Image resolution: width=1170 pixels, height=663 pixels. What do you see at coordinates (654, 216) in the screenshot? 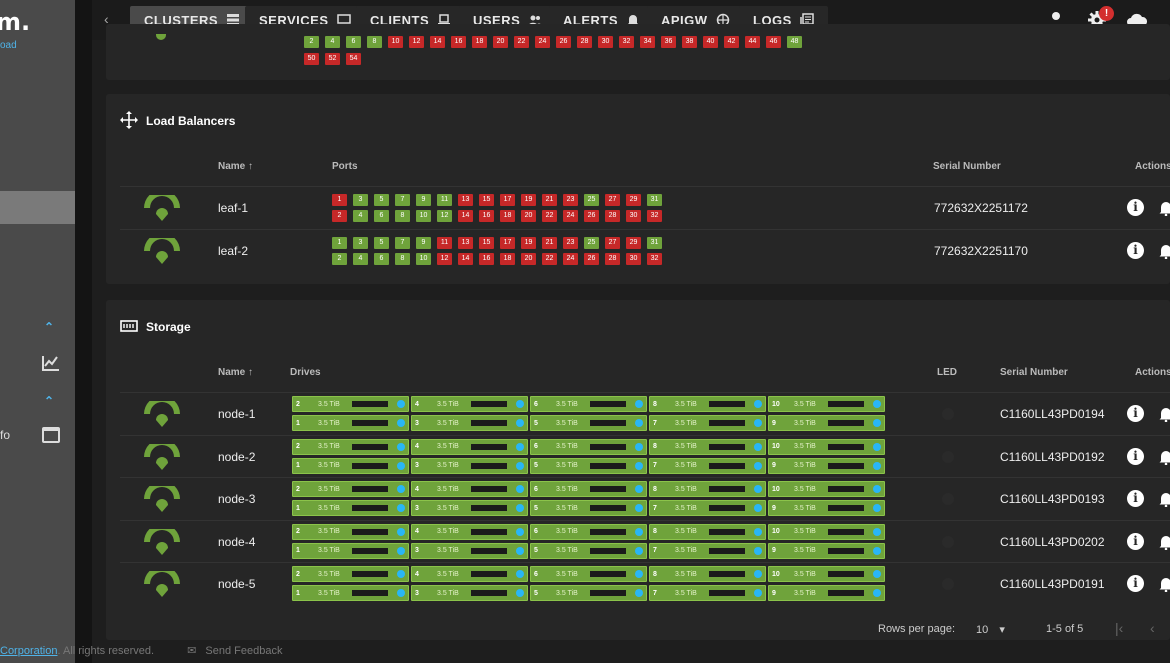
I see `port-indicator: 32` at bounding box center [654, 216].